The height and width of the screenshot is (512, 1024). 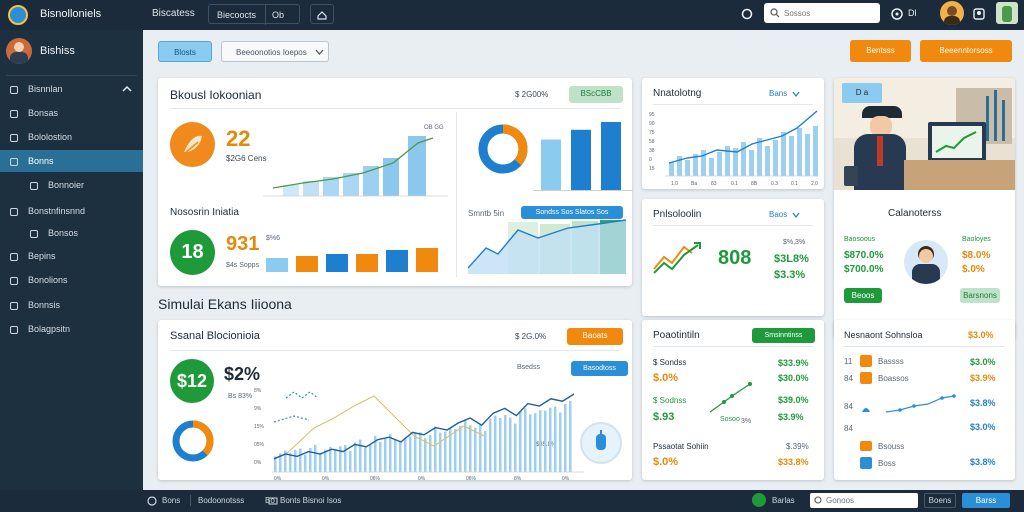 I want to click on profile-thumbnail, so click(x=1007, y=13).